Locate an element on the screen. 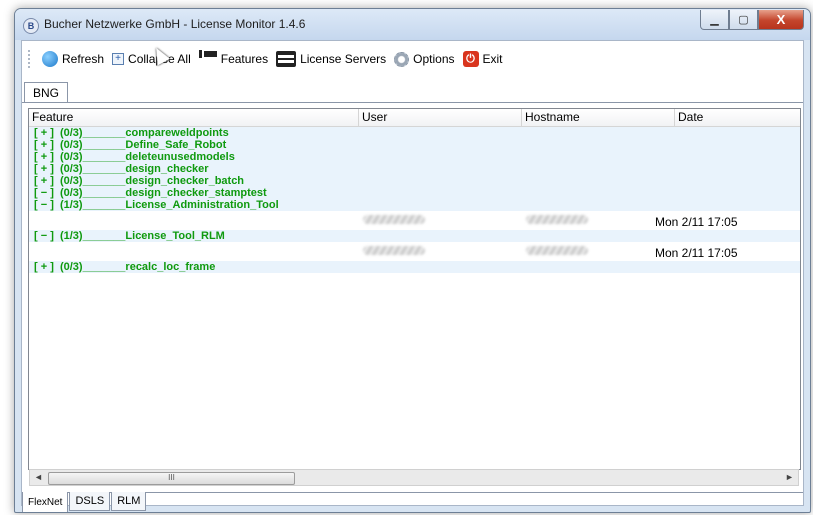  refresh-label: Refresh is located at coordinates (83, 59).